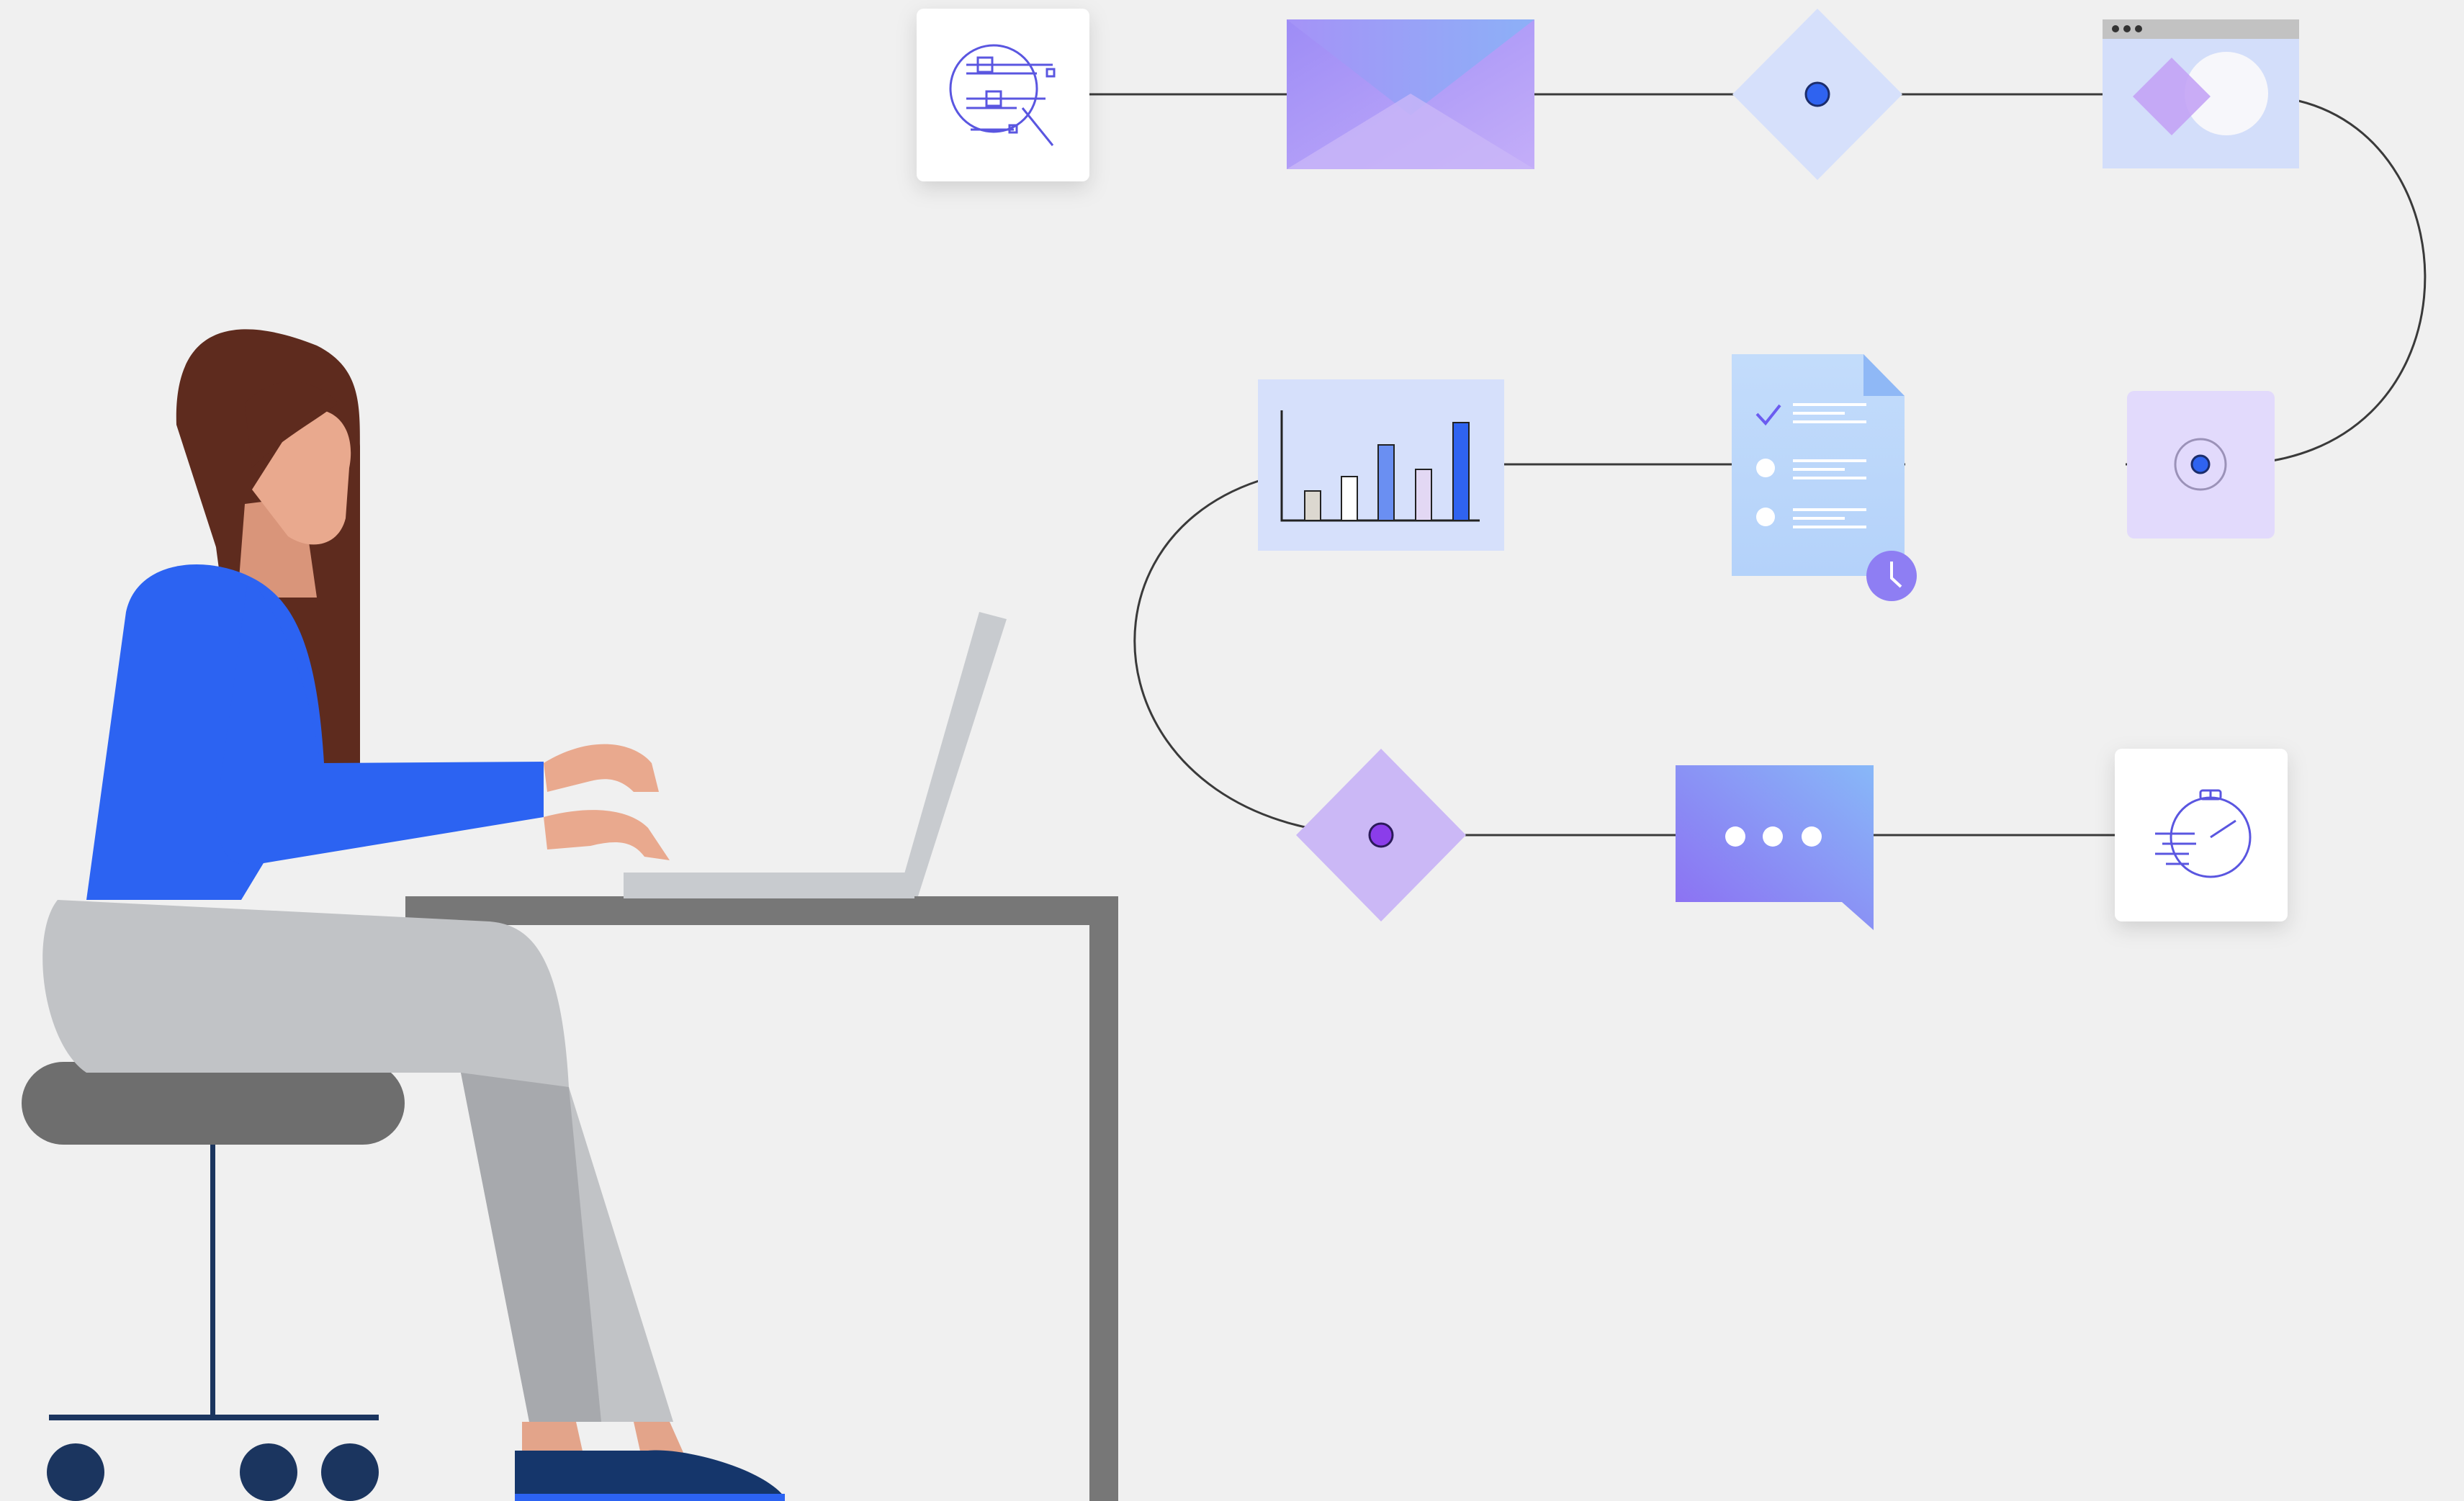 Image resolution: width=2464 pixels, height=1501 pixels. I want to click on envelope-icon, so click(1410, 94).